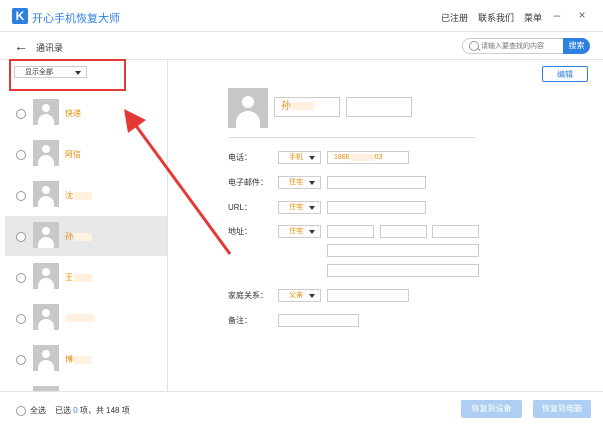  I want to click on family-input, so click(368, 295).